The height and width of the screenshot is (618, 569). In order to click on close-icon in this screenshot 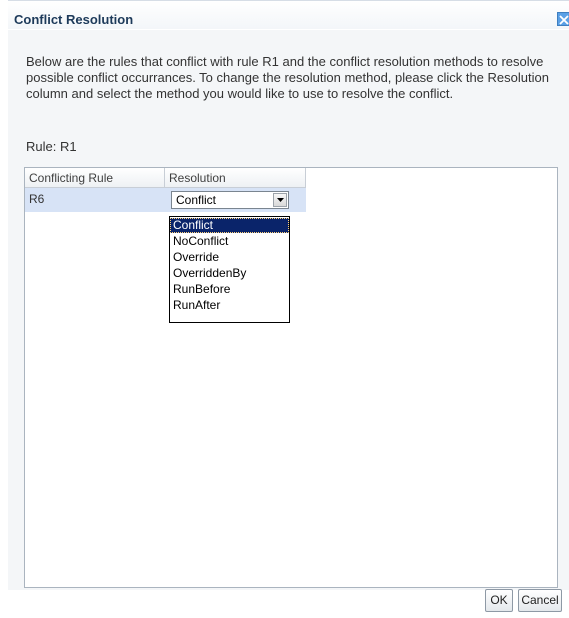, I will do `click(564, 20)`.